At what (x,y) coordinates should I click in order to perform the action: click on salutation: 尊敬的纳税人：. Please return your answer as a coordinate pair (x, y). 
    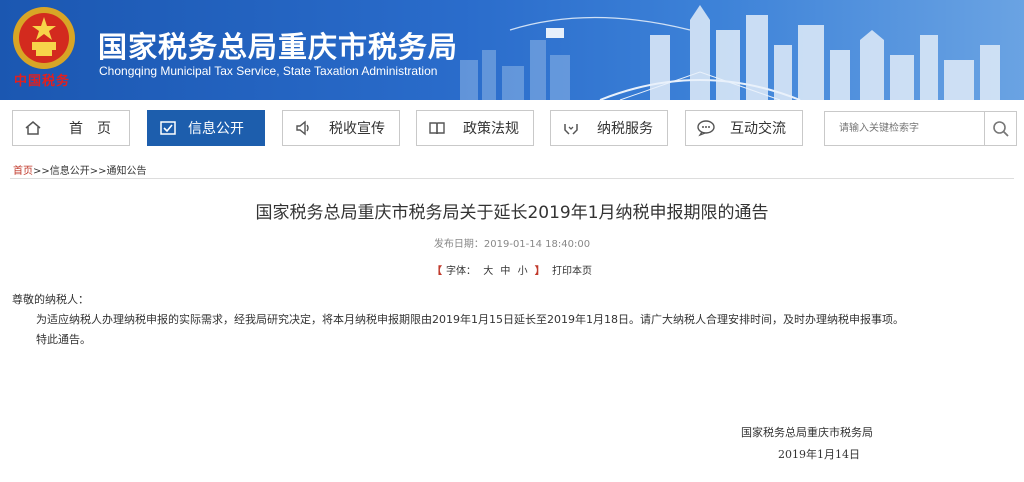
    Looking at the image, I should click on (50, 299).